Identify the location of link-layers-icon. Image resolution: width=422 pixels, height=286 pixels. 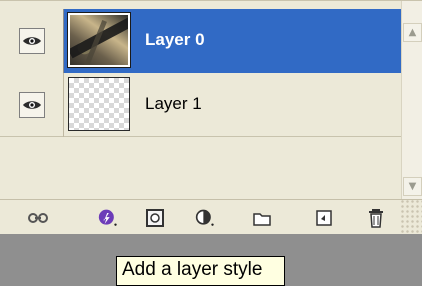
(38, 218).